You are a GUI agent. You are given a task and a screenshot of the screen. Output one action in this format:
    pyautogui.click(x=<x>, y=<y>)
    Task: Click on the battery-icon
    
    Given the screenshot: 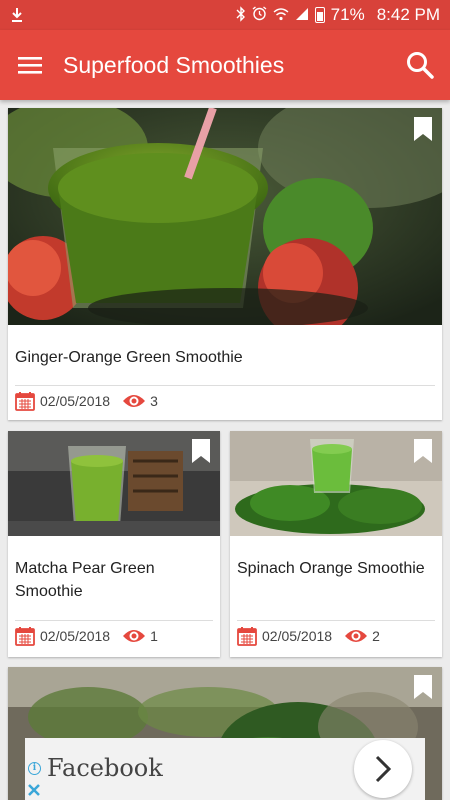 What is the action you would take?
    pyautogui.click(x=319, y=15)
    